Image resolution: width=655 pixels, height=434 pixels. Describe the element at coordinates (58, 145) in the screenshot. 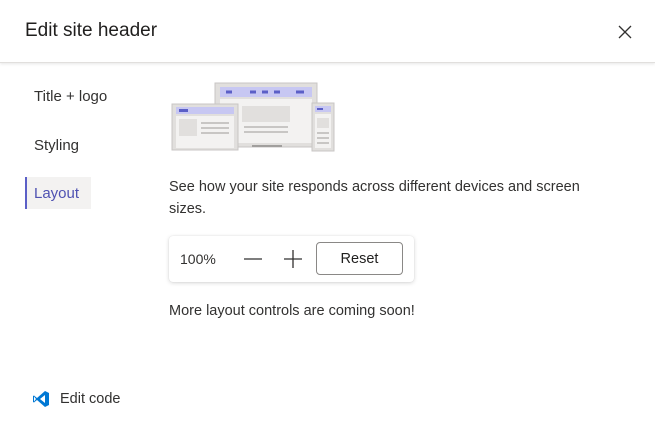

I see `nav-item-styling: Styling` at that location.